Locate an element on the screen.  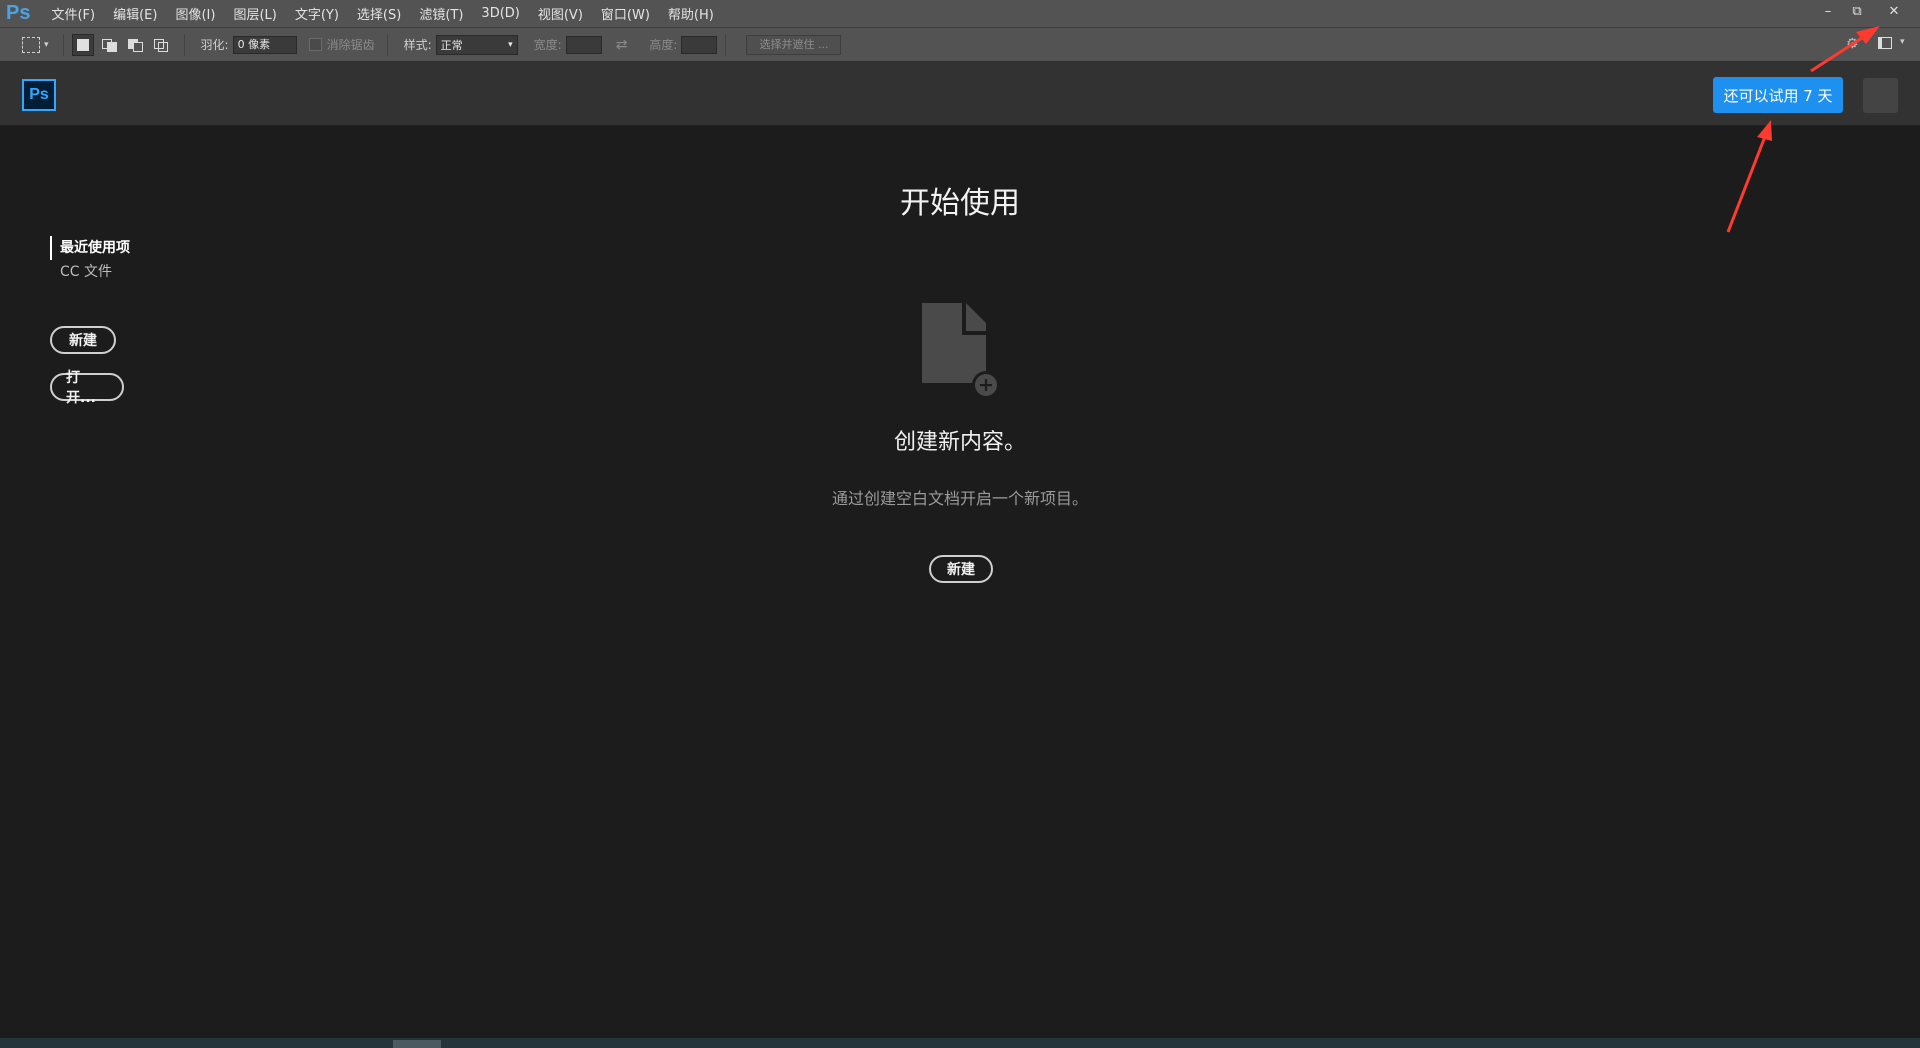
subtract-selection-icon is located at coordinates (135, 45).